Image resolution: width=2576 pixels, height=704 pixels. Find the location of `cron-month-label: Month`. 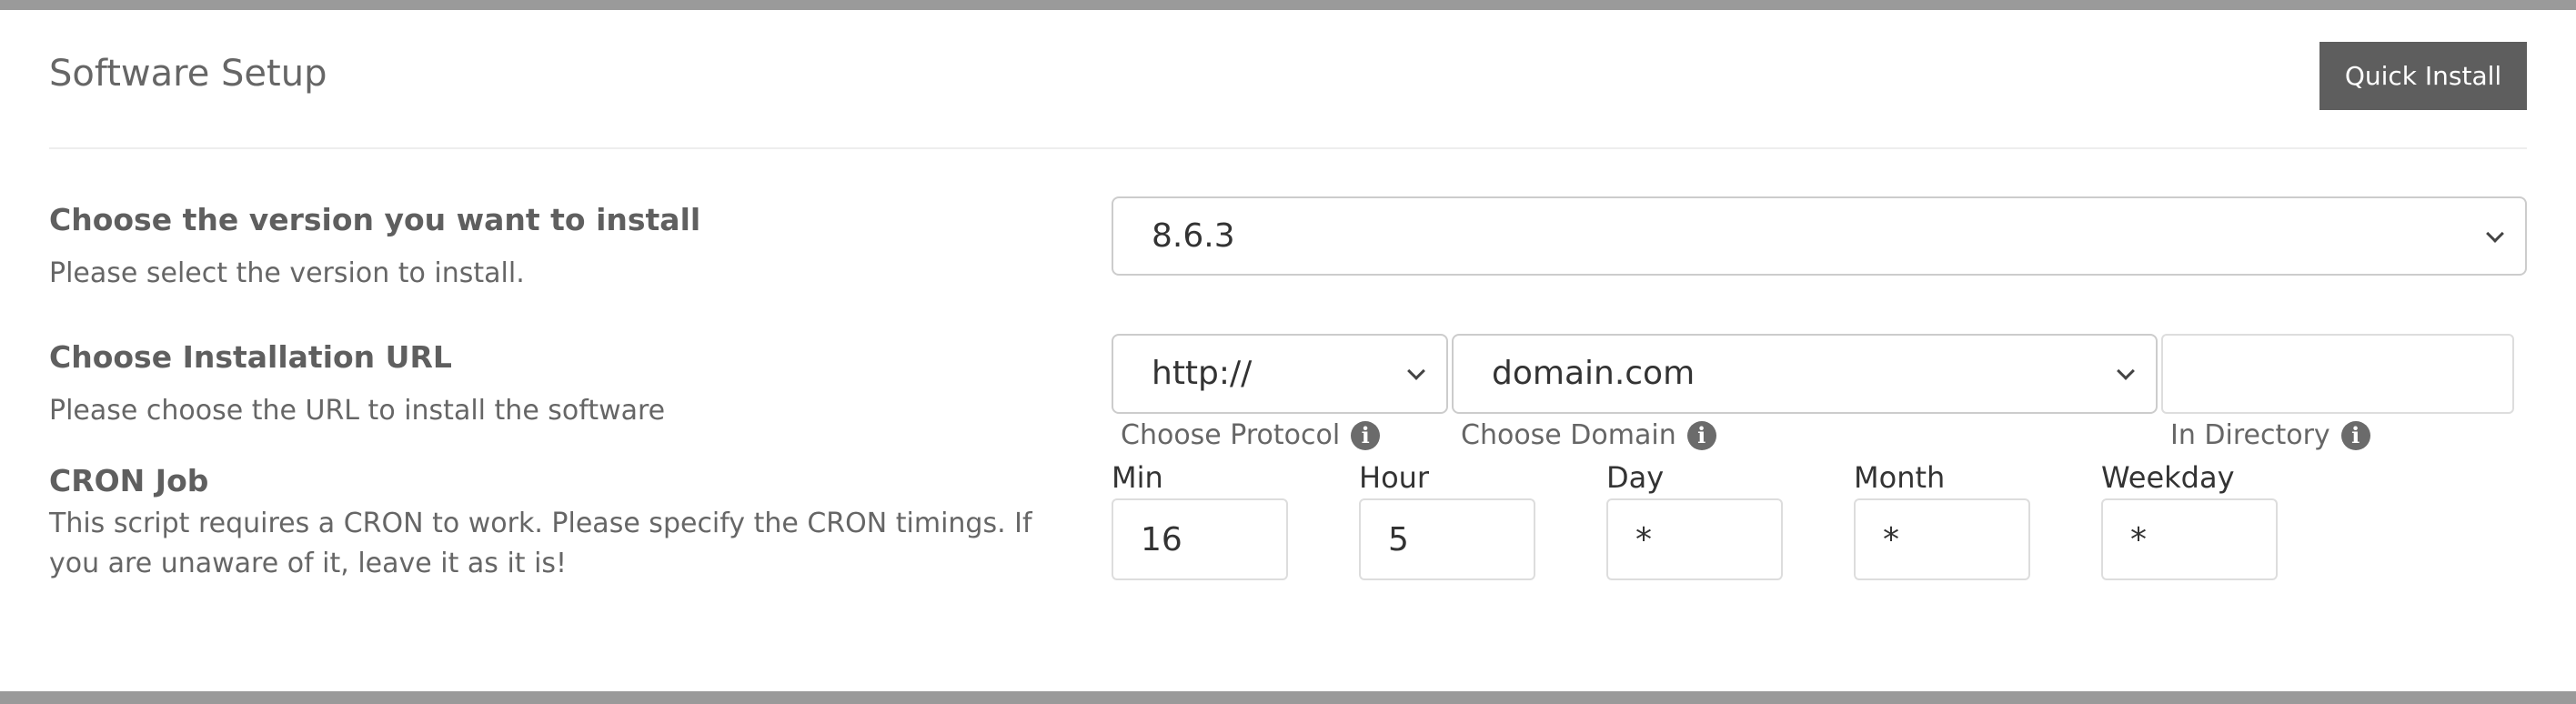

cron-month-label: Month is located at coordinates (1900, 477).